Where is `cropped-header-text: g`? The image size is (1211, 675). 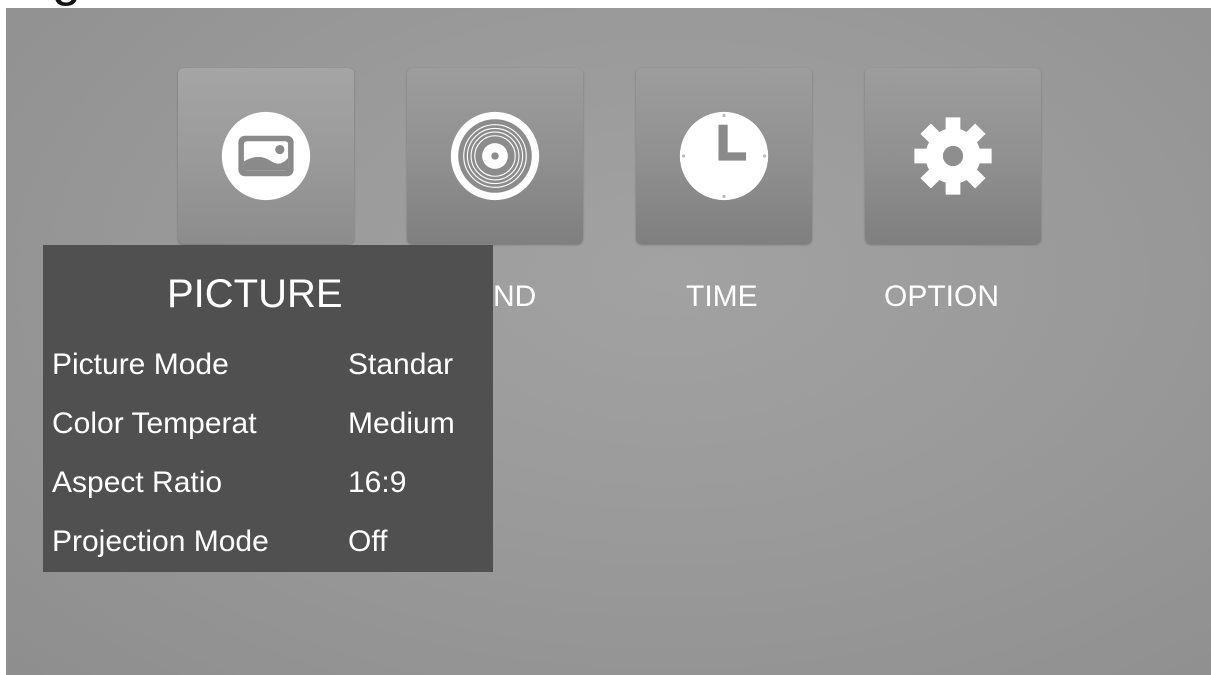
cropped-header-text: g is located at coordinates (66, 4).